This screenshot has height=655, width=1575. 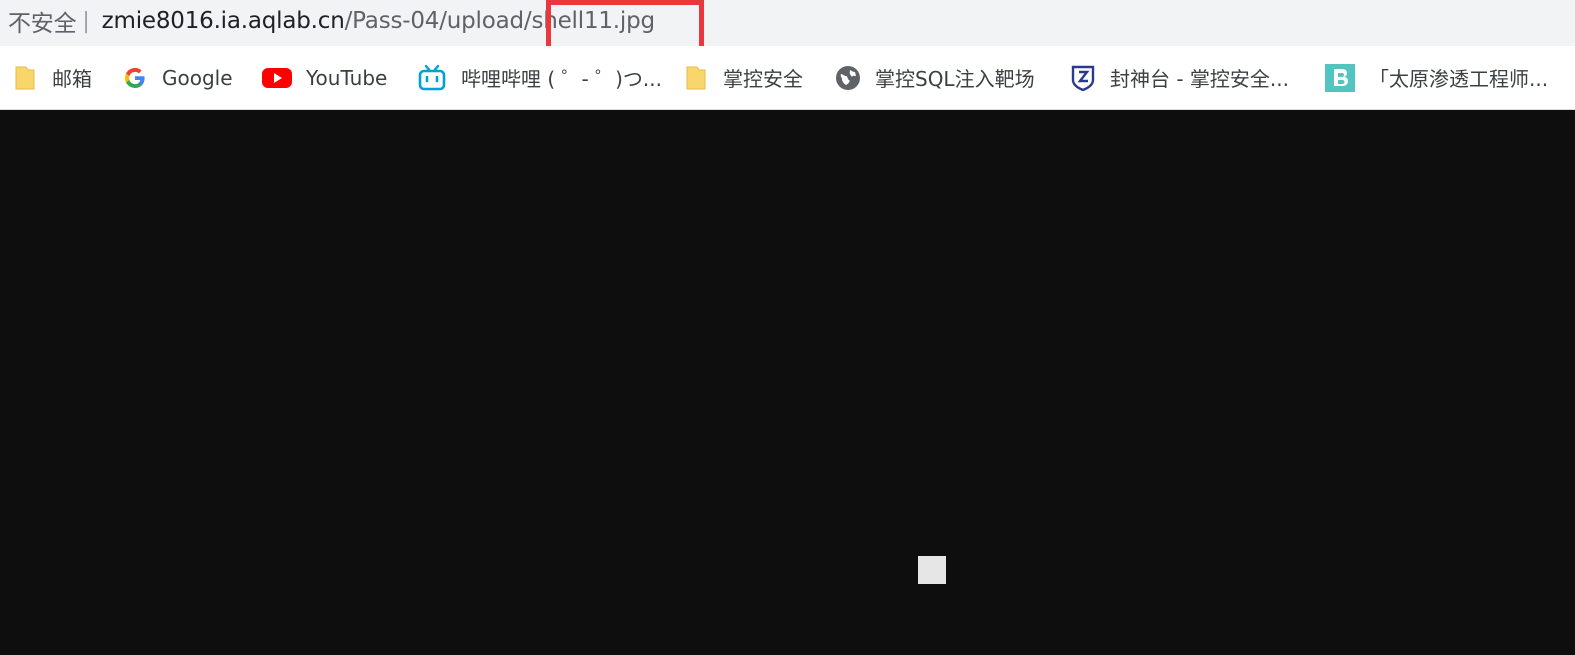 I want to click on google-icon, so click(x=135, y=78).